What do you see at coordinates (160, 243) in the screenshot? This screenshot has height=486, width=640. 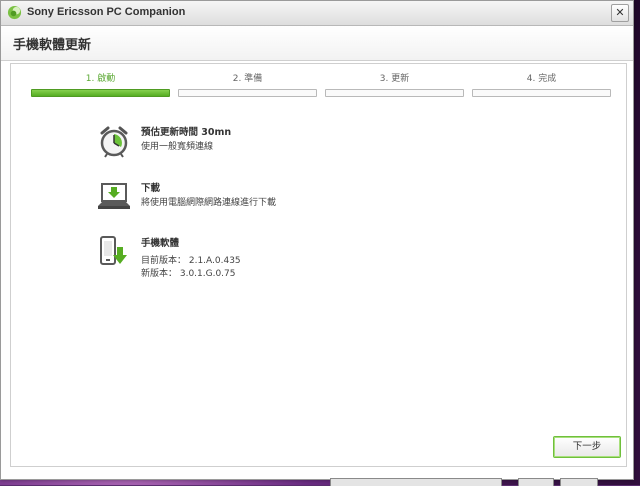 I see `phone-software-title: 手機軟體` at bounding box center [160, 243].